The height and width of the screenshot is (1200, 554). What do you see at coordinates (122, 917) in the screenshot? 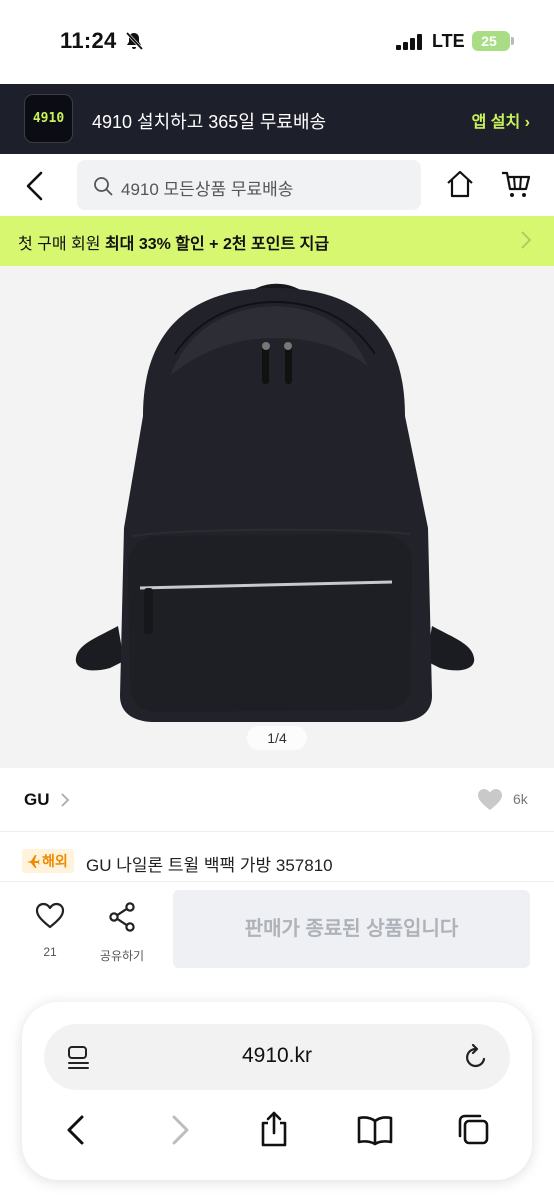
I see `share-icon` at bounding box center [122, 917].